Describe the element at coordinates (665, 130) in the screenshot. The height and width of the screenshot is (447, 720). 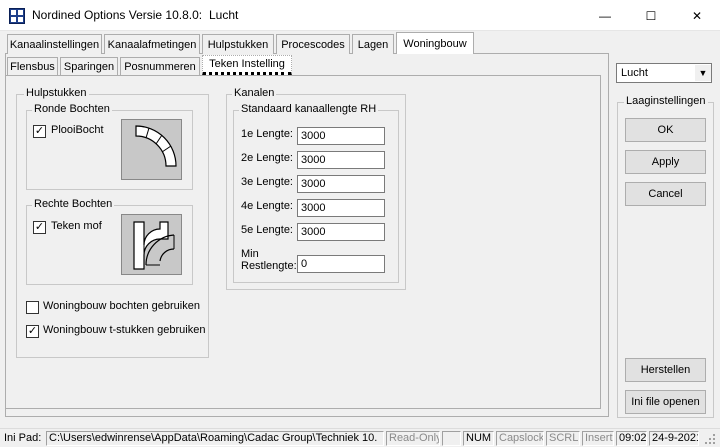
I see `ok-button: OK` at that location.